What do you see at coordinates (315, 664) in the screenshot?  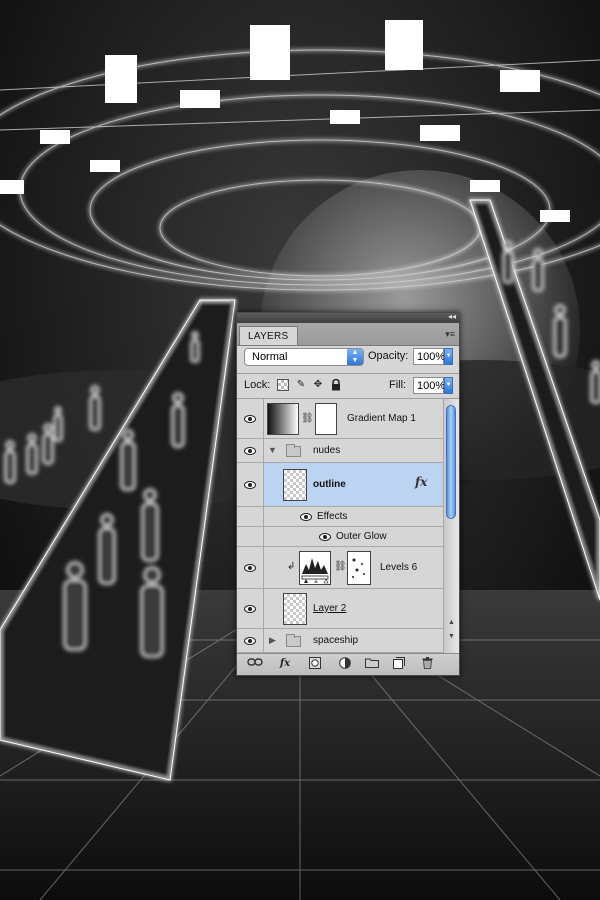 I see `add-layer-mask-icon` at bounding box center [315, 664].